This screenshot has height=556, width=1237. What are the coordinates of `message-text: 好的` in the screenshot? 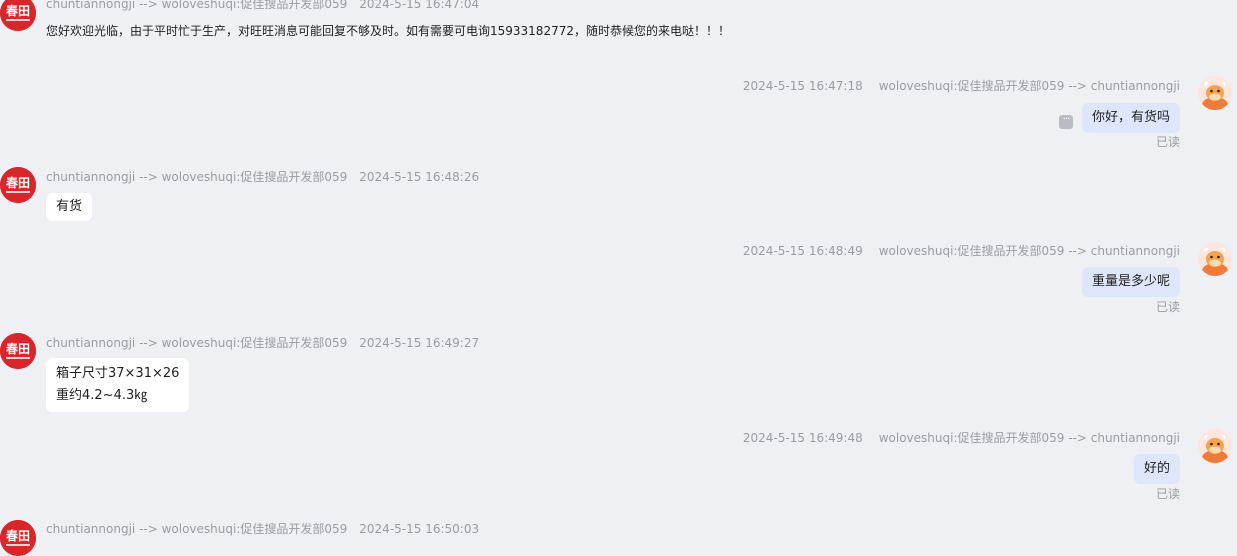 It's located at (1156, 468).